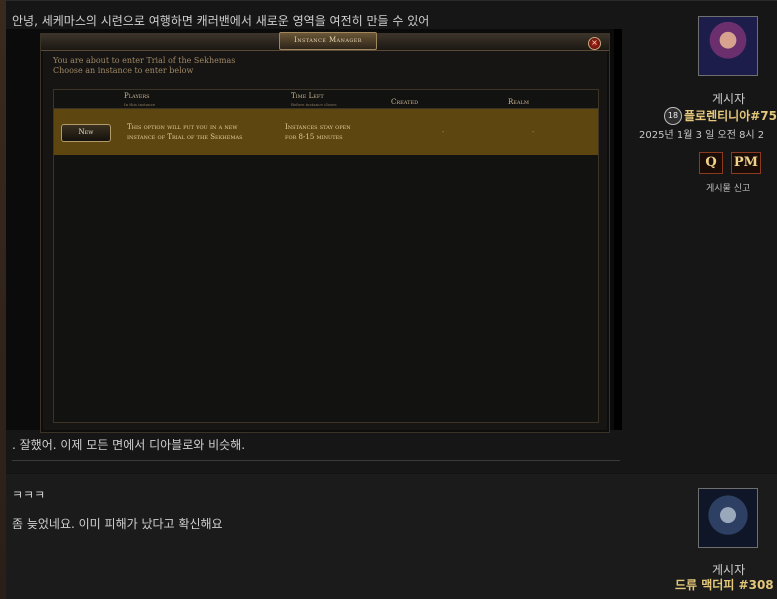 Image resolution: width=777 pixels, height=599 pixels. Describe the element at coordinates (724, 584) in the screenshot. I see `author-name-2: 드류 맥더피 #308` at that location.